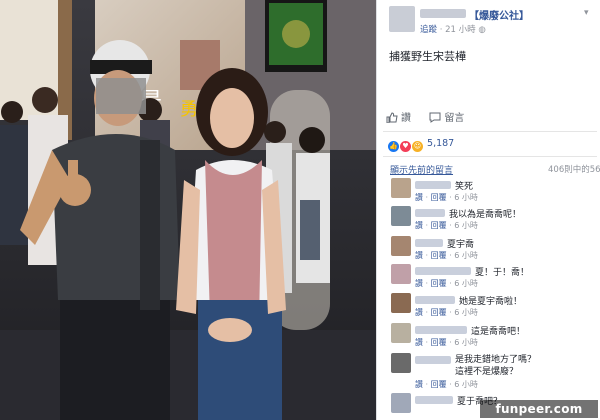 The width and height of the screenshot is (600, 420). What do you see at coordinates (417, 146) in the screenshot?
I see `haha-reaction-icon: ☺` at bounding box center [417, 146].